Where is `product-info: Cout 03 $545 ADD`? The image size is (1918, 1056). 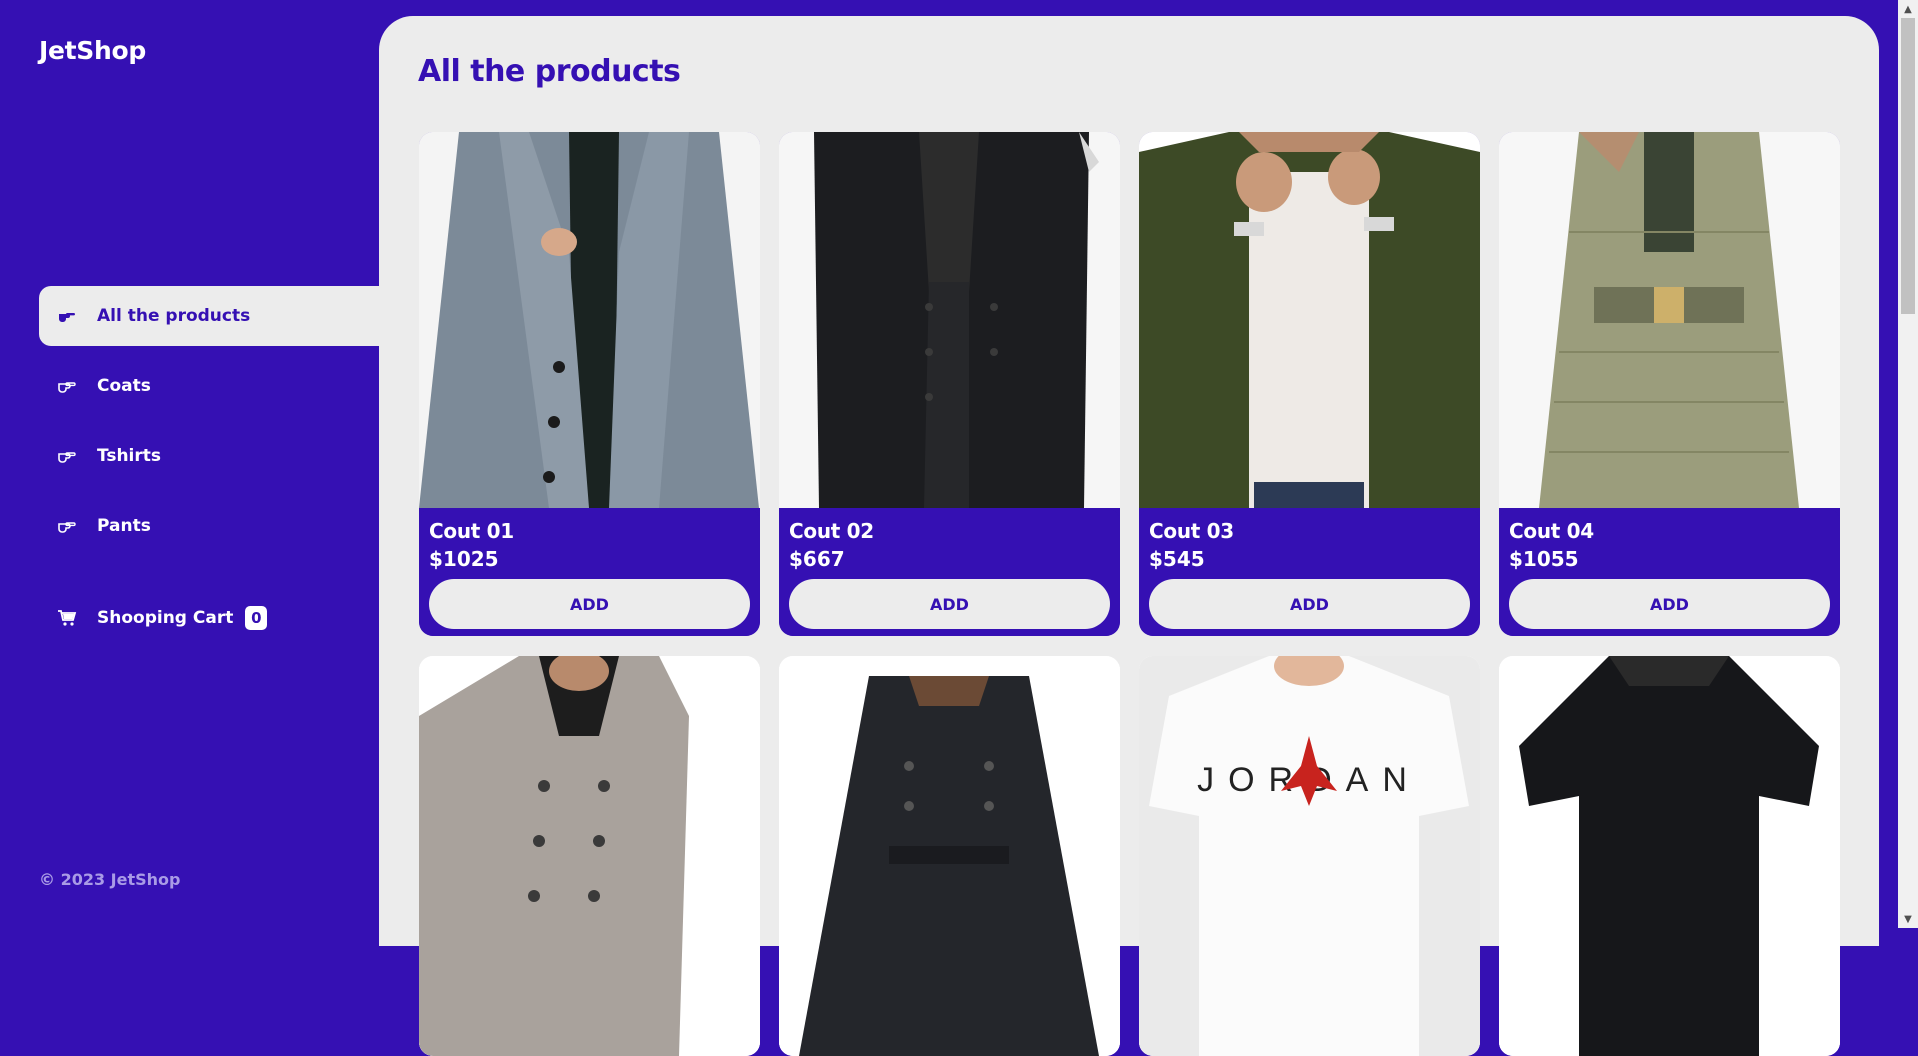
product-info: Cout 03 $545 ADD is located at coordinates (1309, 572).